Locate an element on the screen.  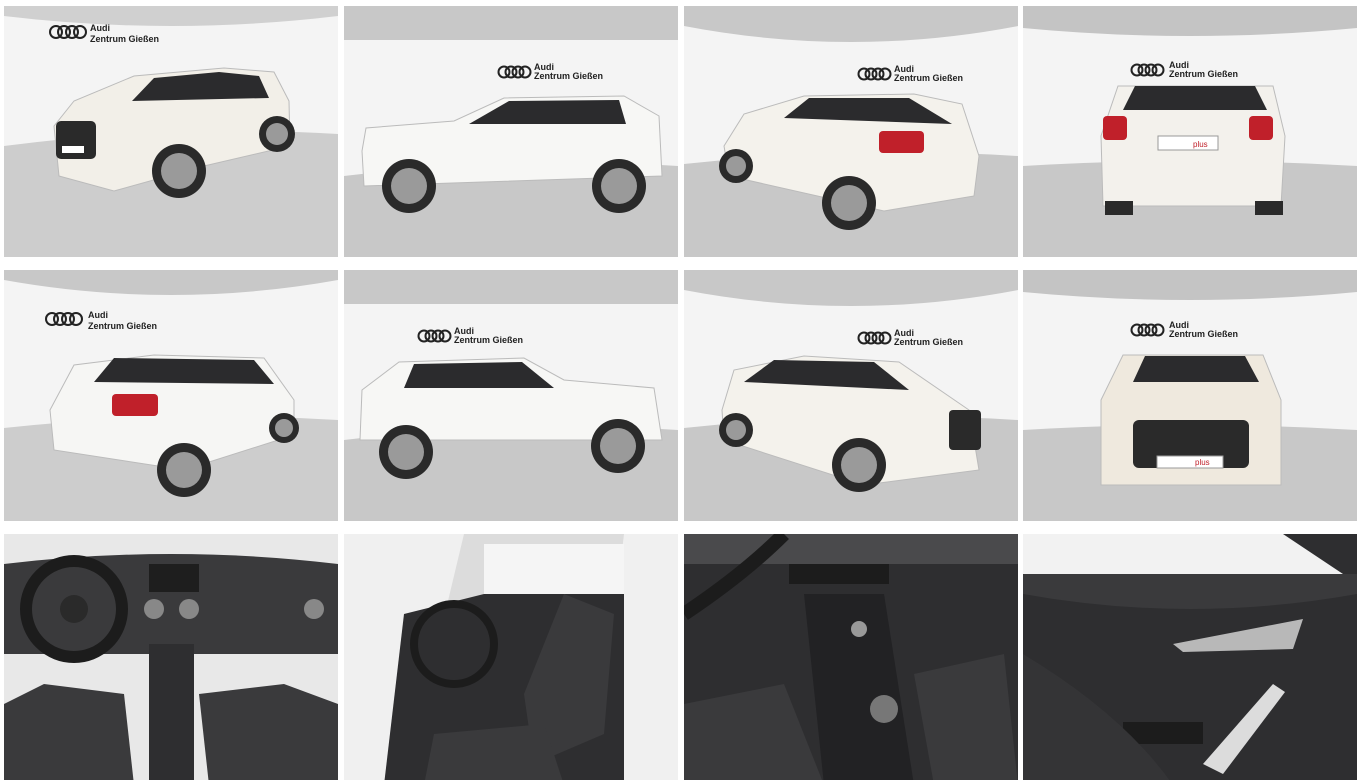
car-image-front-right-three-quarter: Audi Zentrum Gießen is located at coordinates (851, 395).